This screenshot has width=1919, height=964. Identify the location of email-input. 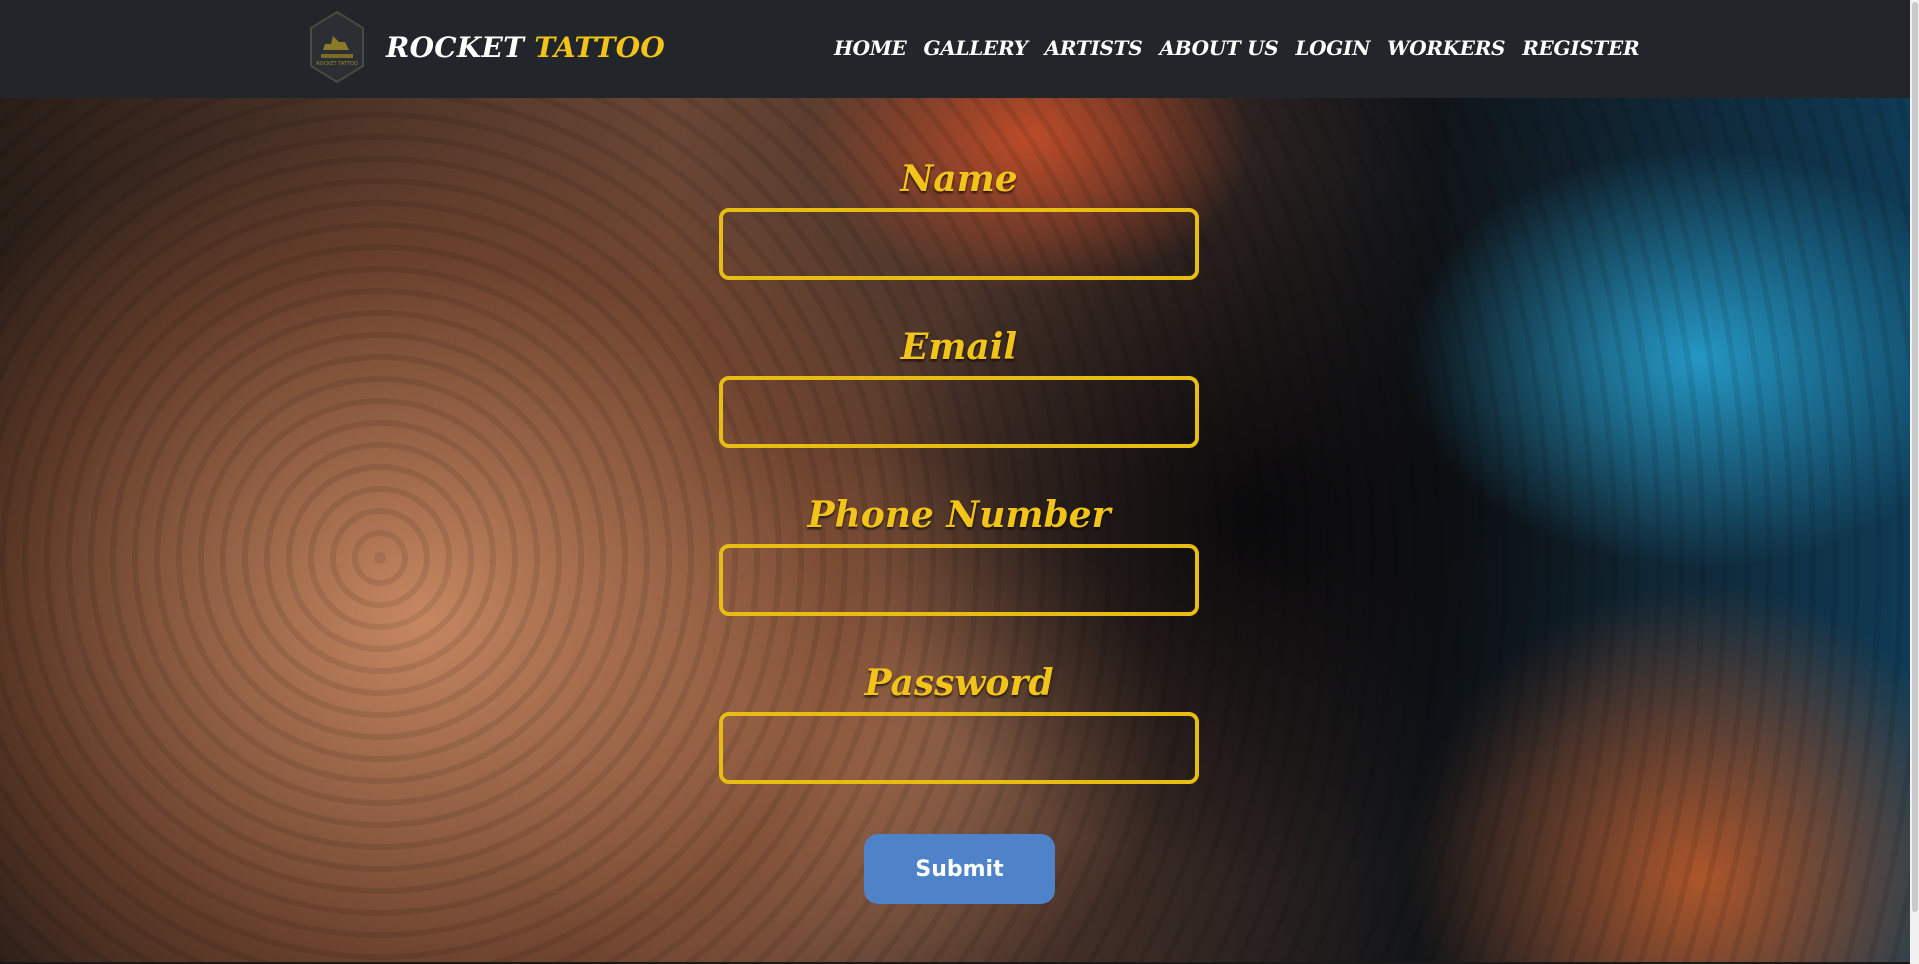
(959, 412).